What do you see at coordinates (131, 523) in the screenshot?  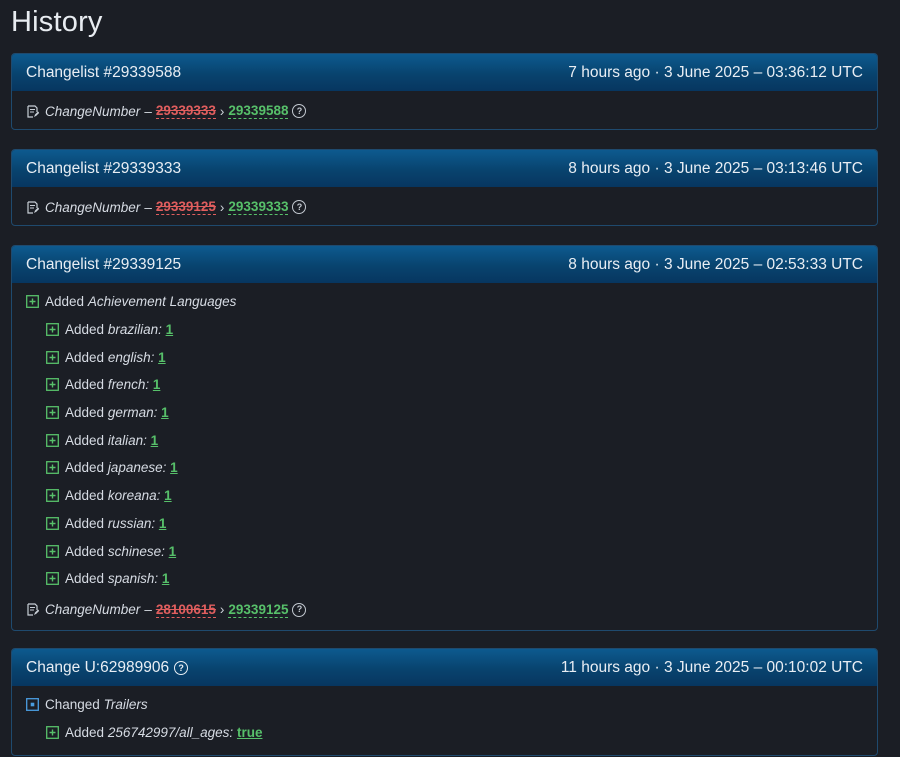 I see `item-key: russian:` at bounding box center [131, 523].